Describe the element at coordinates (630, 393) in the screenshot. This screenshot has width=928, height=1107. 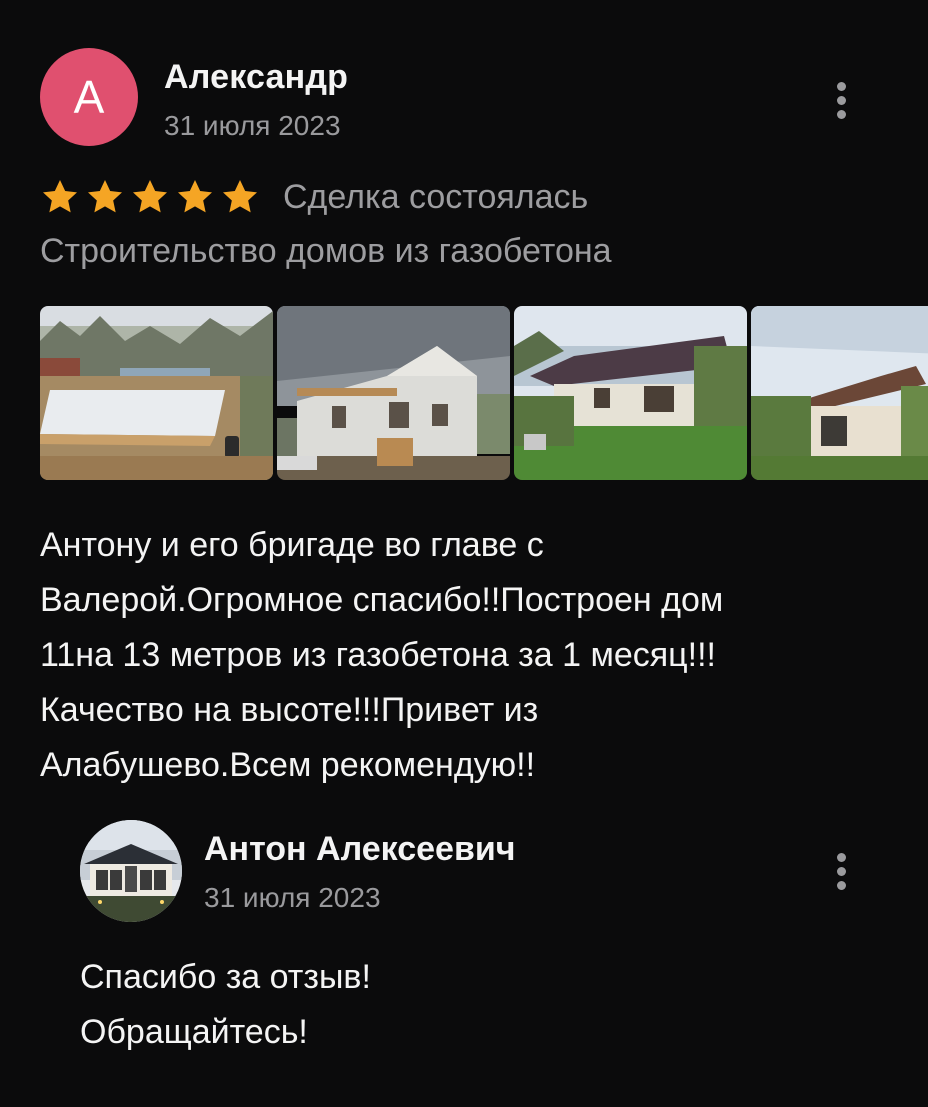
I see `photo-house-finished` at that location.